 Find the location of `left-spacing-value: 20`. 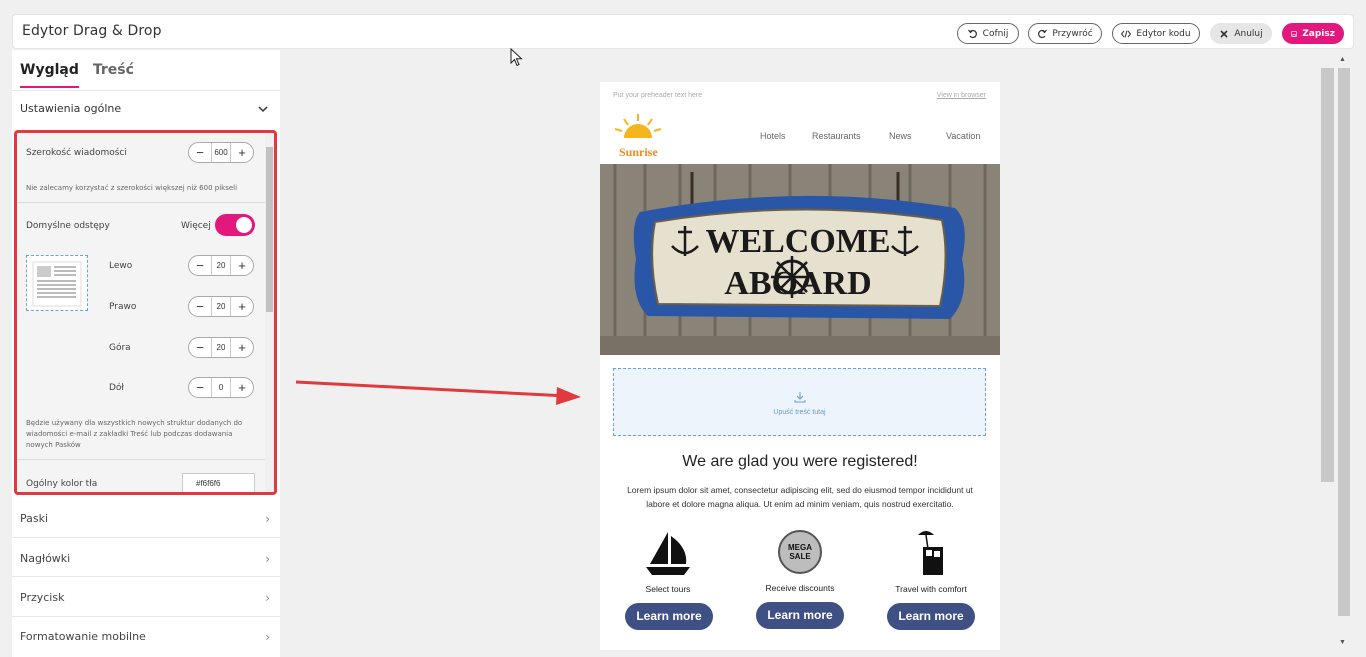

left-spacing-value: 20 is located at coordinates (221, 265).